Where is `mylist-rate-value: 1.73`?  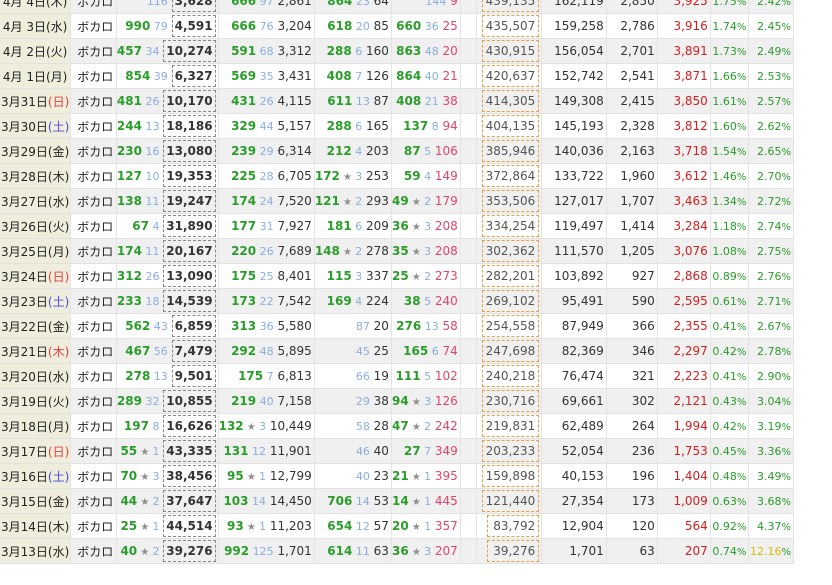
mylist-rate-value: 1.73 is located at coordinates (724, 51).